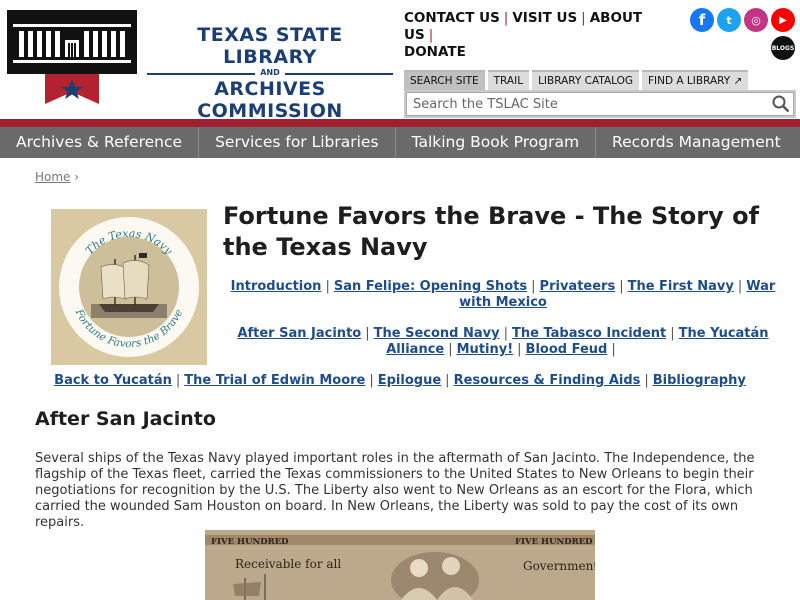 This screenshot has width=800, height=600. What do you see at coordinates (400, 123) in the screenshot?
I see `header-divider` at bounding box center [400, 123].